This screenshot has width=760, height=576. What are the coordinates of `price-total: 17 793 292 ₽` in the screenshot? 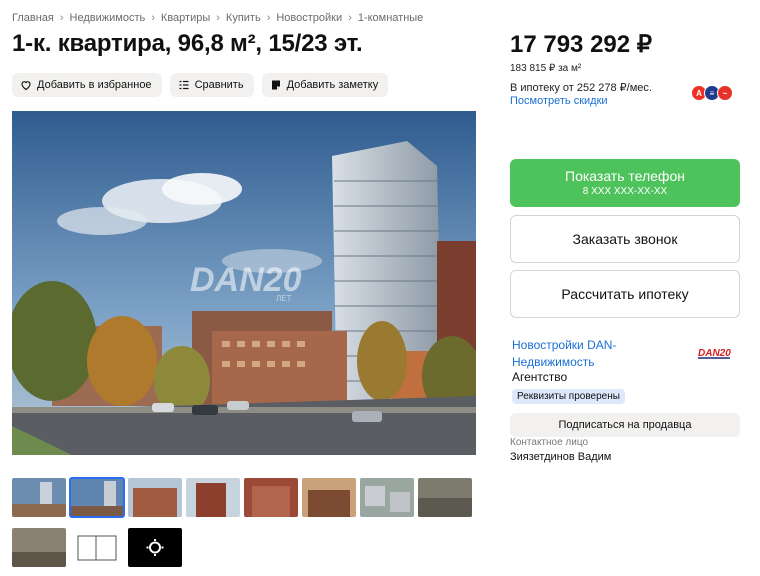 It's located at (581, 44).